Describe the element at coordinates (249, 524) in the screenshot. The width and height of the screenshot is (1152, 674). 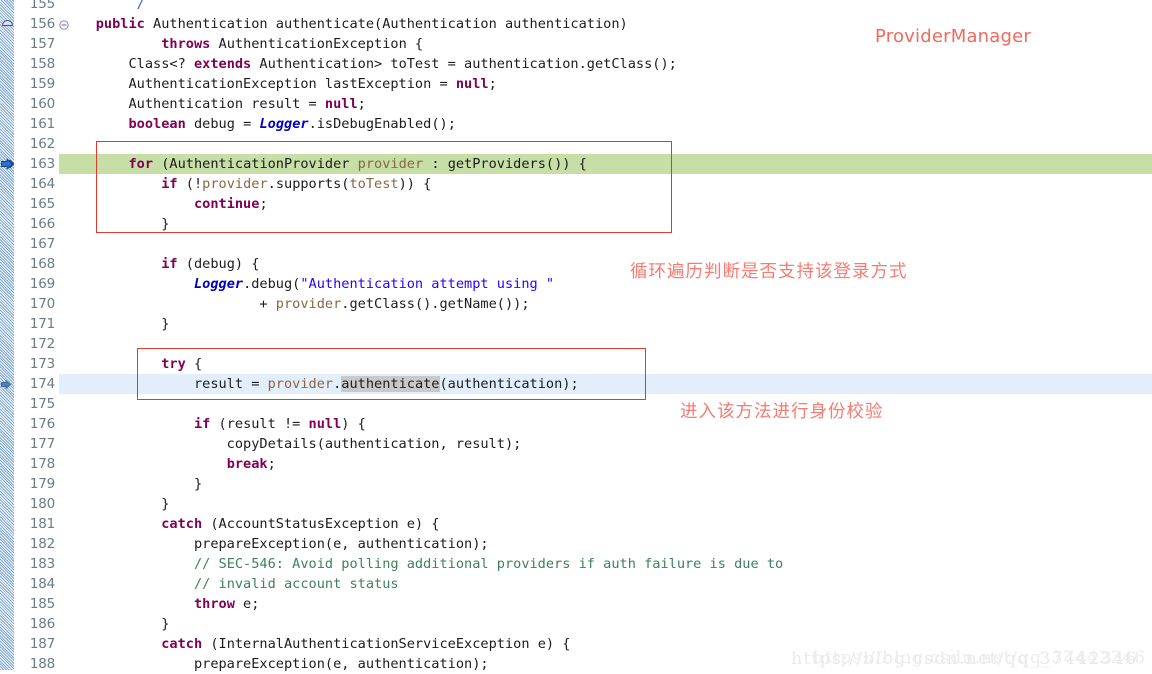
I see `code-line: catch (AccountStatusException e) {` at that location.